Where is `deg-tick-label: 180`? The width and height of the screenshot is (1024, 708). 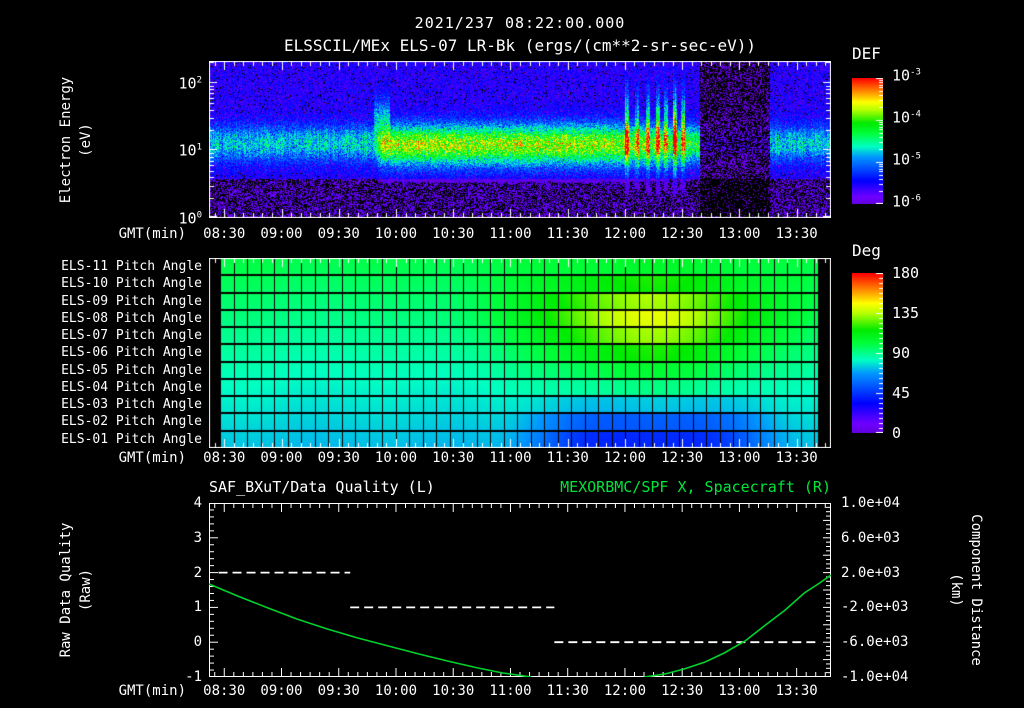
deg-tick-label: 180 is located at coordinates (906, 273).